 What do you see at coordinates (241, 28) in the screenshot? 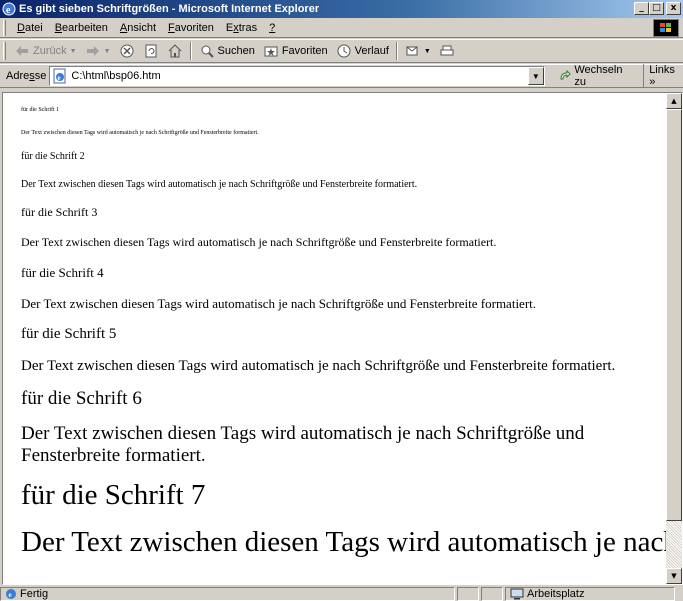
I see `menu-extras: Extras` at bounding box center [241, 28].